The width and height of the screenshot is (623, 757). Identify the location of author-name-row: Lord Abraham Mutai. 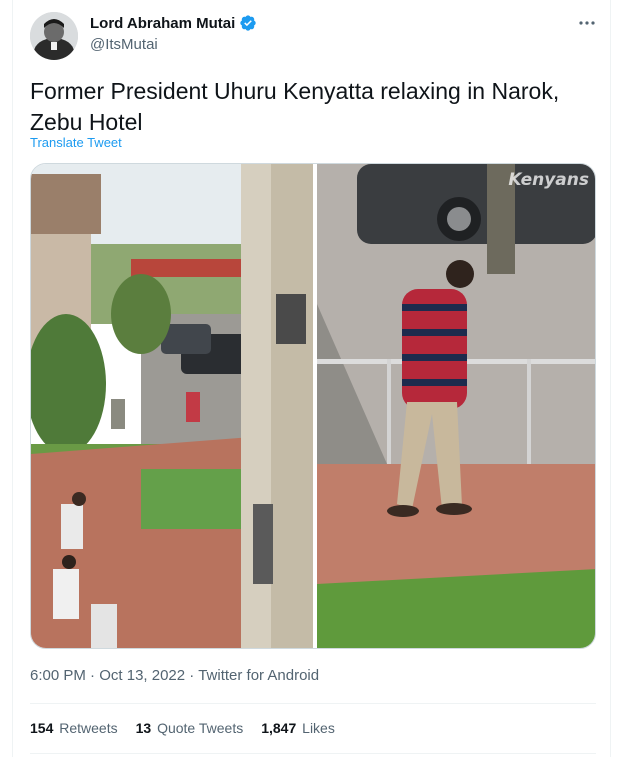
(173, 23).